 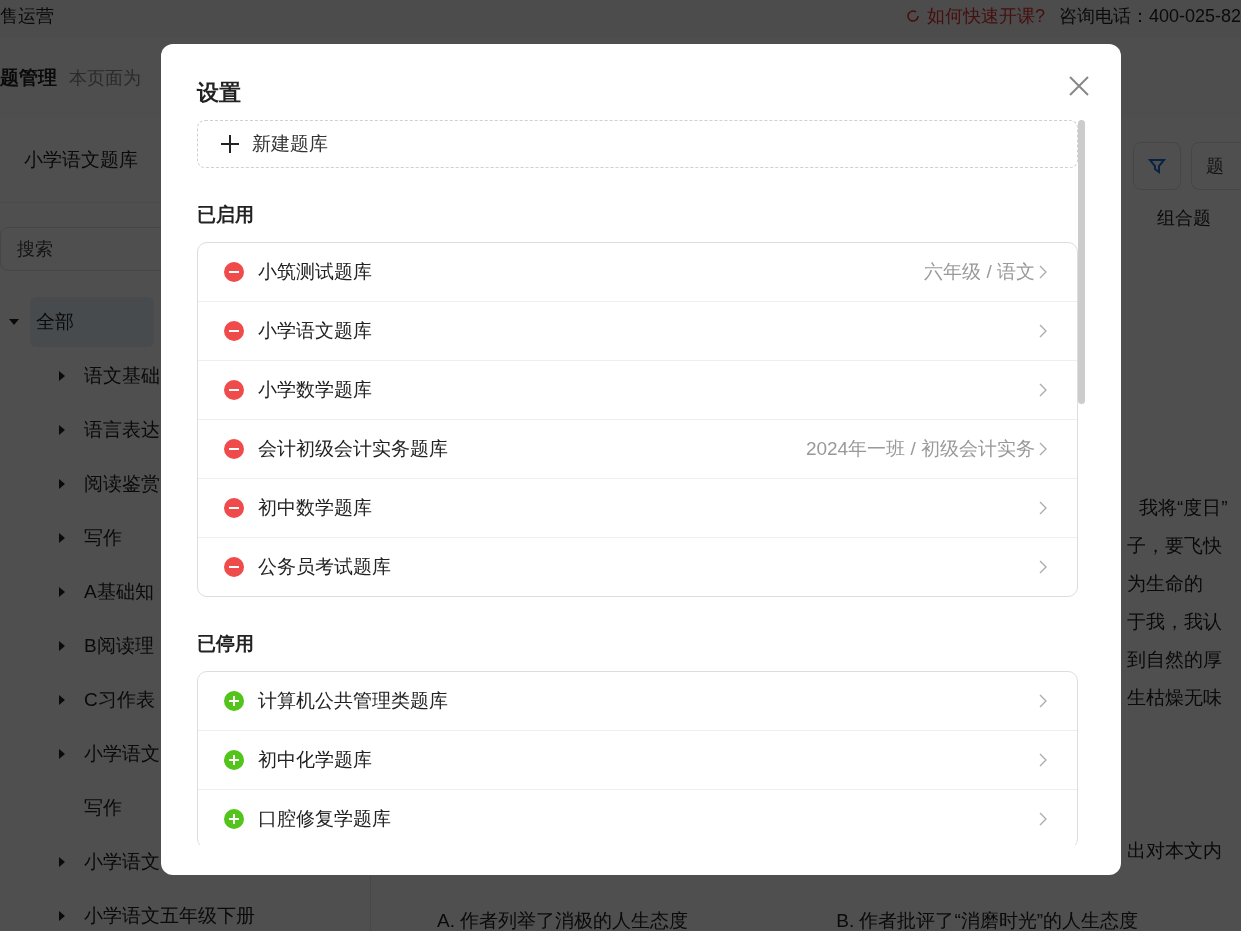 I want to click on question-stem: 出对本文内, so click(x=1174, y=851).